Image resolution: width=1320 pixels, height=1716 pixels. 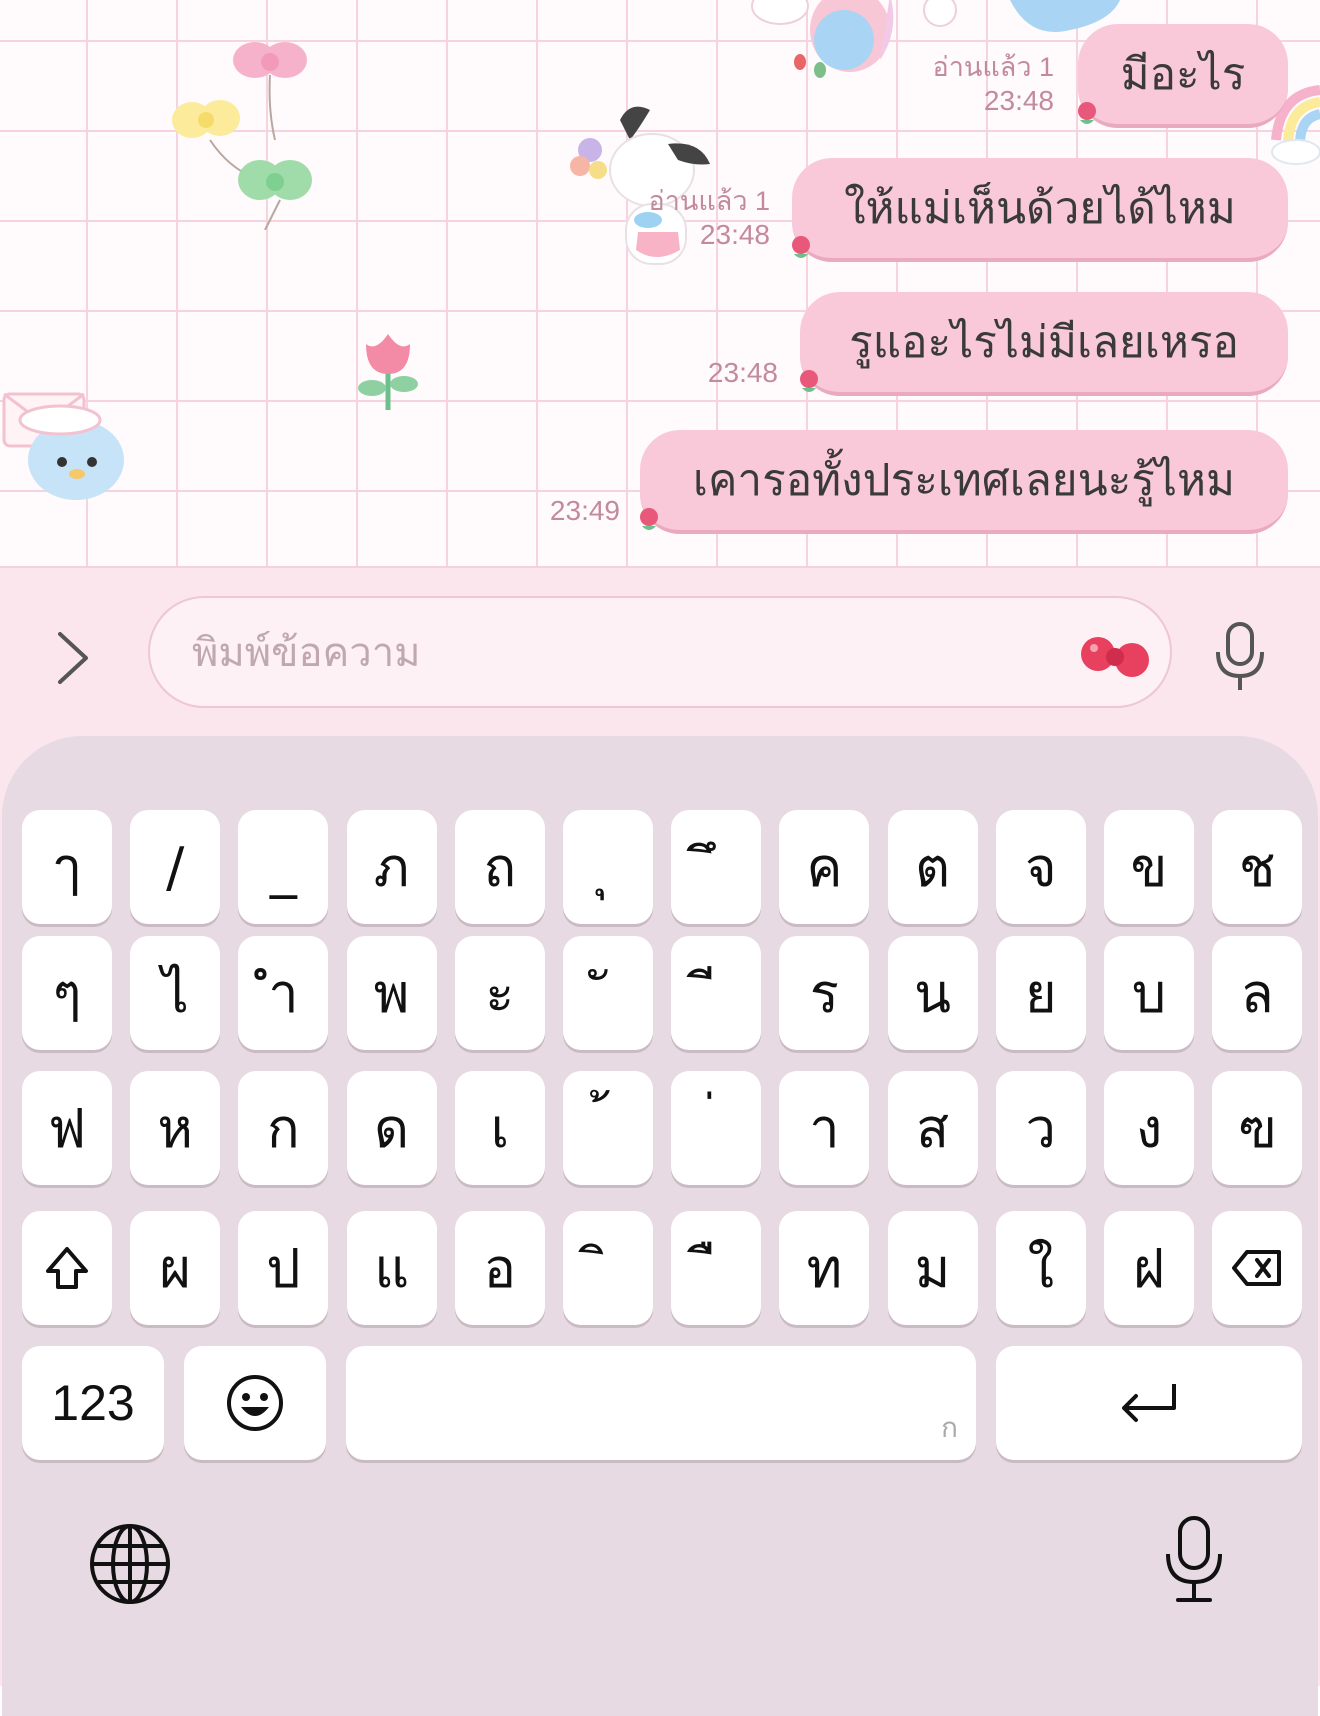 I want to click on key-row2-6: ี, so click(x=716, y=993).